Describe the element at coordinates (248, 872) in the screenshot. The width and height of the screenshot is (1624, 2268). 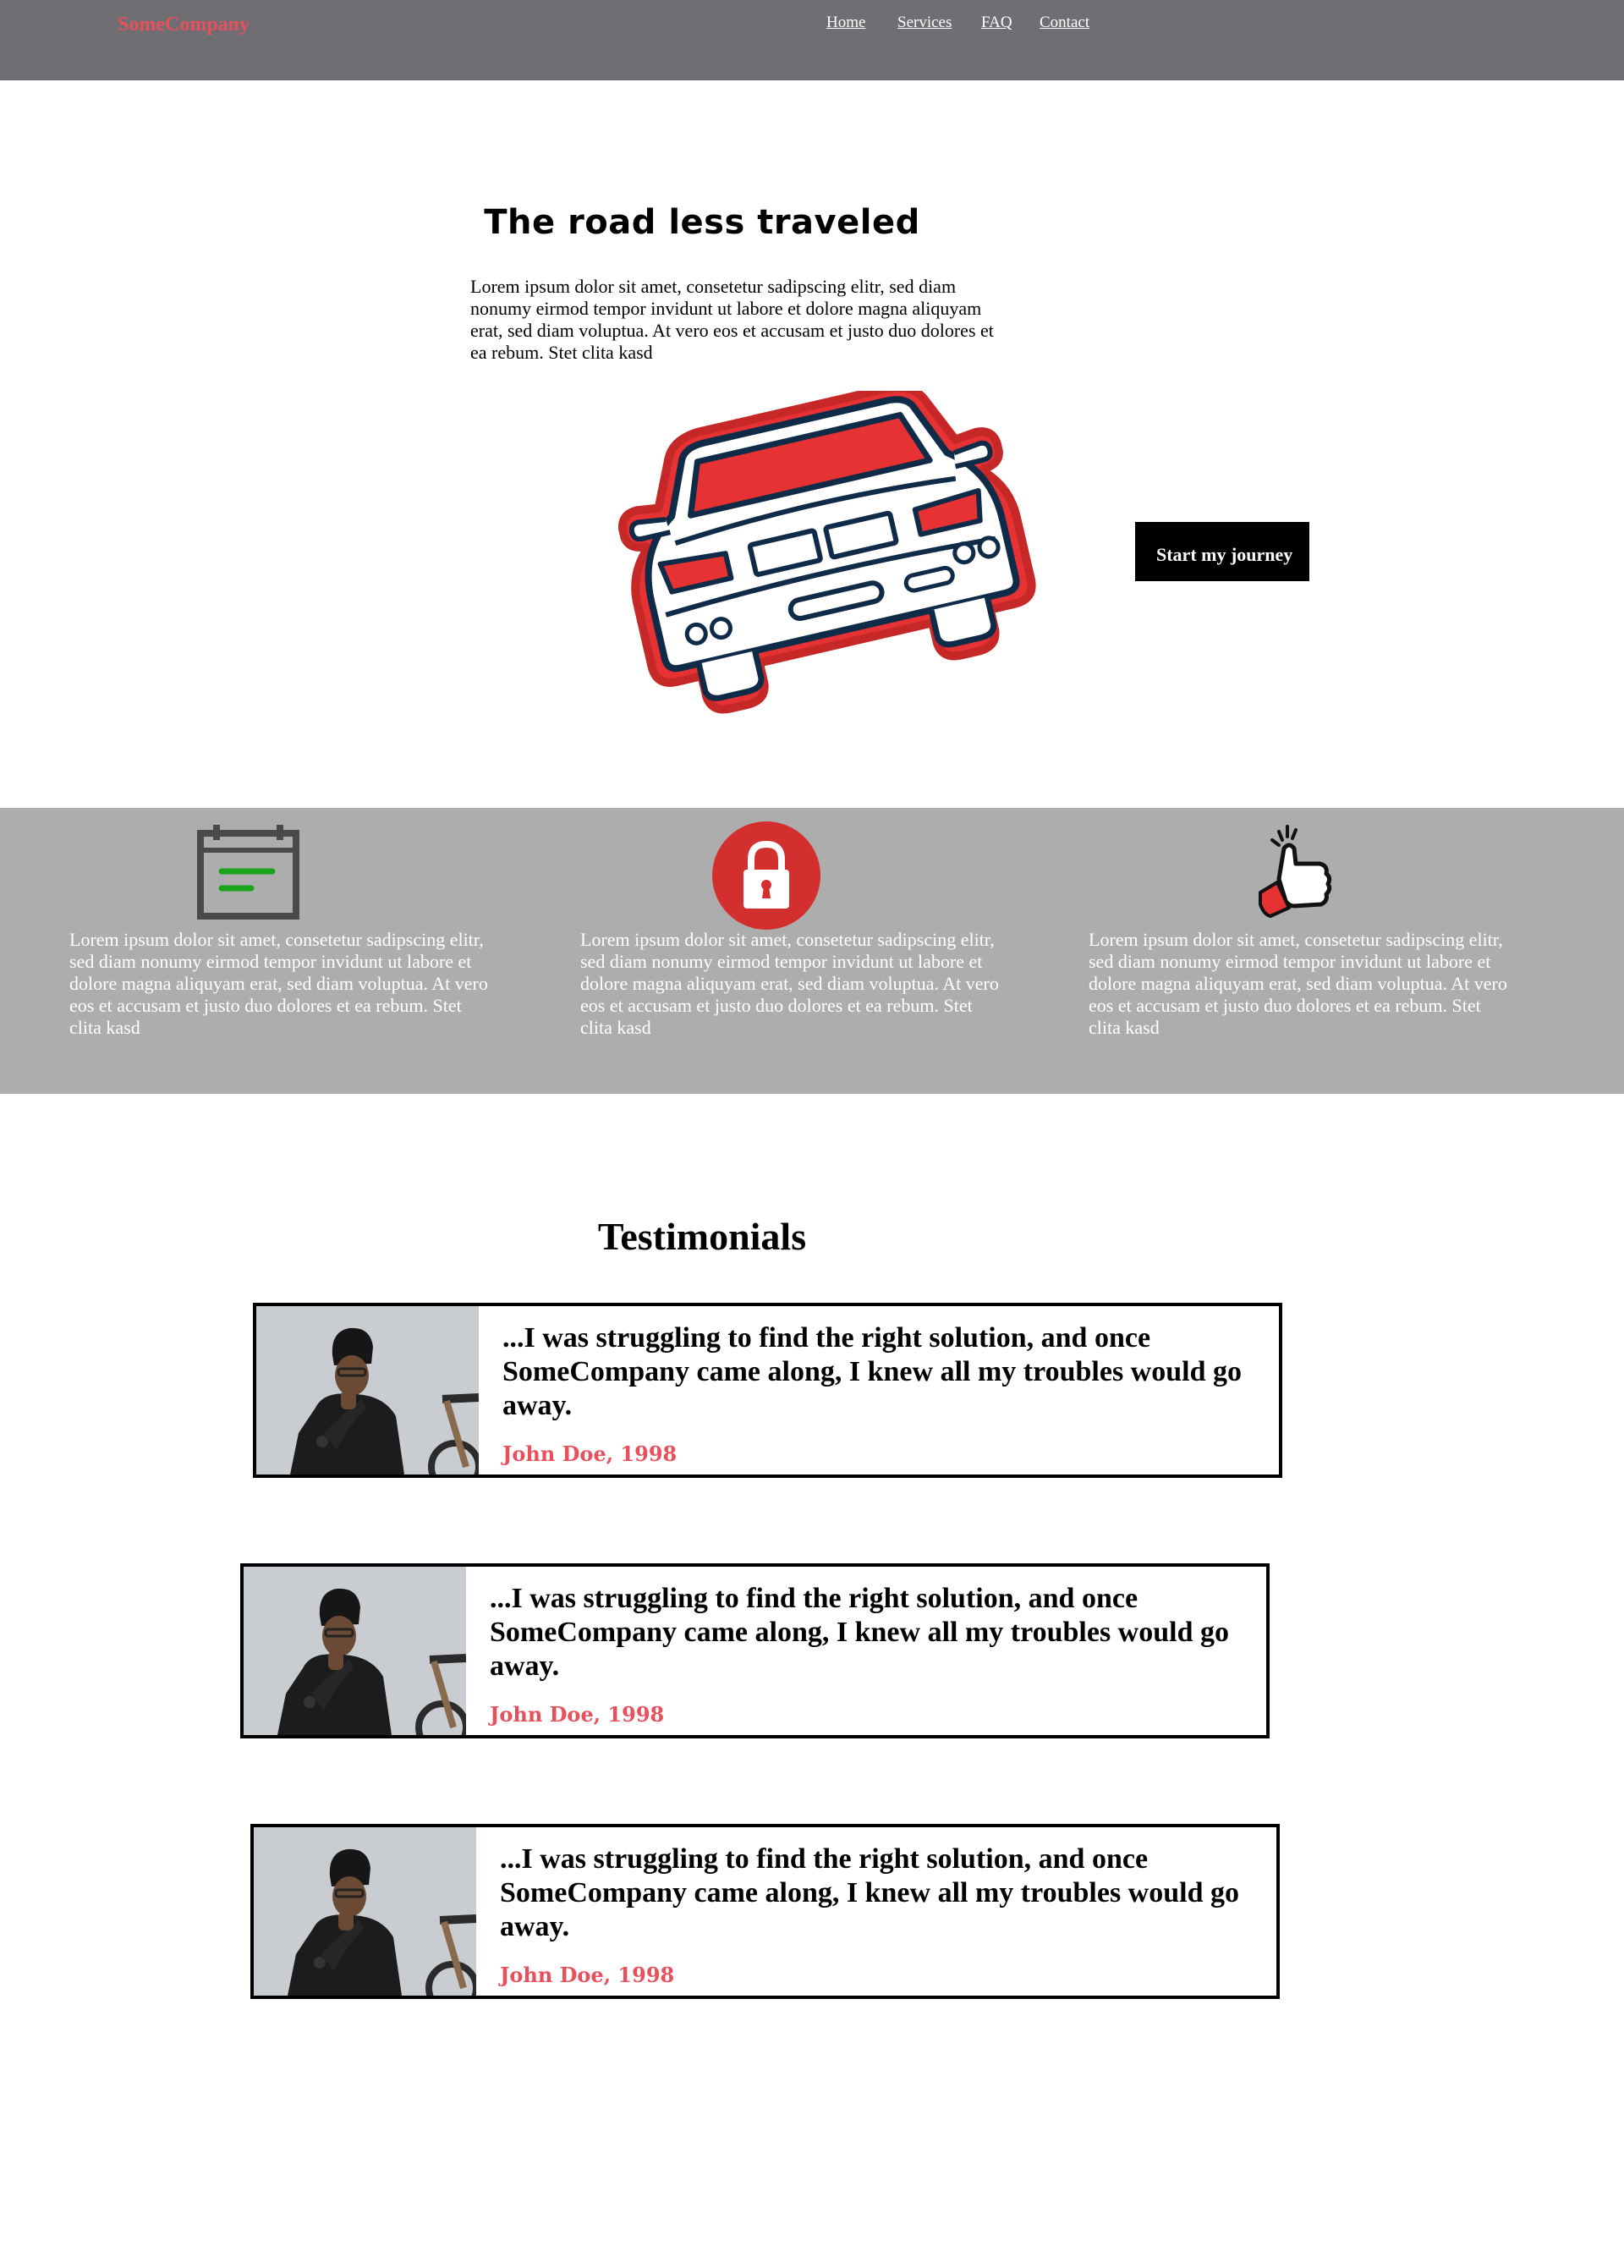
I see `calendar-icon` at that location.